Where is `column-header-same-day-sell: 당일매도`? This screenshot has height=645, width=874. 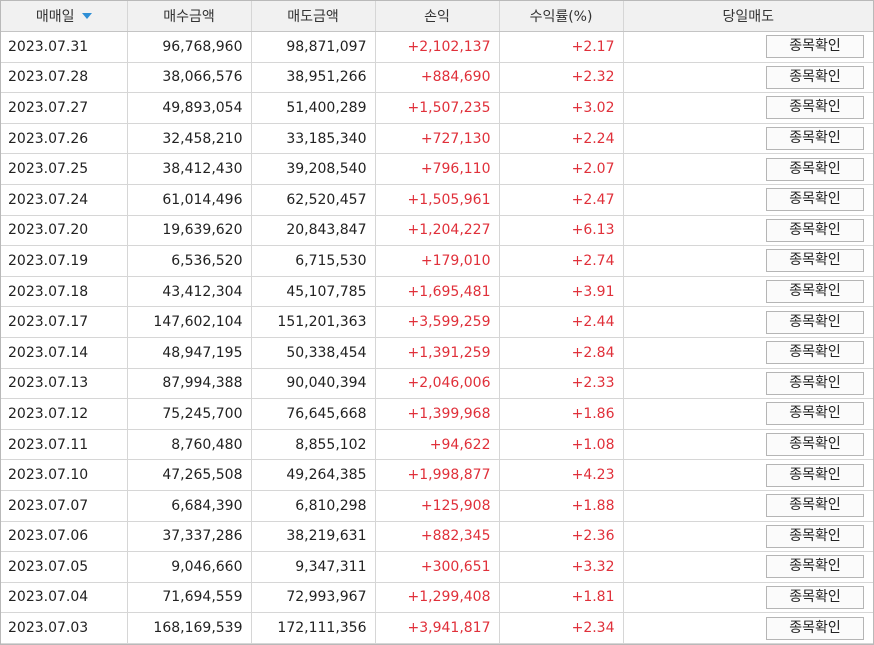 column-header-same-day-sell: 당일매도 is located at coordinates (748, 16).